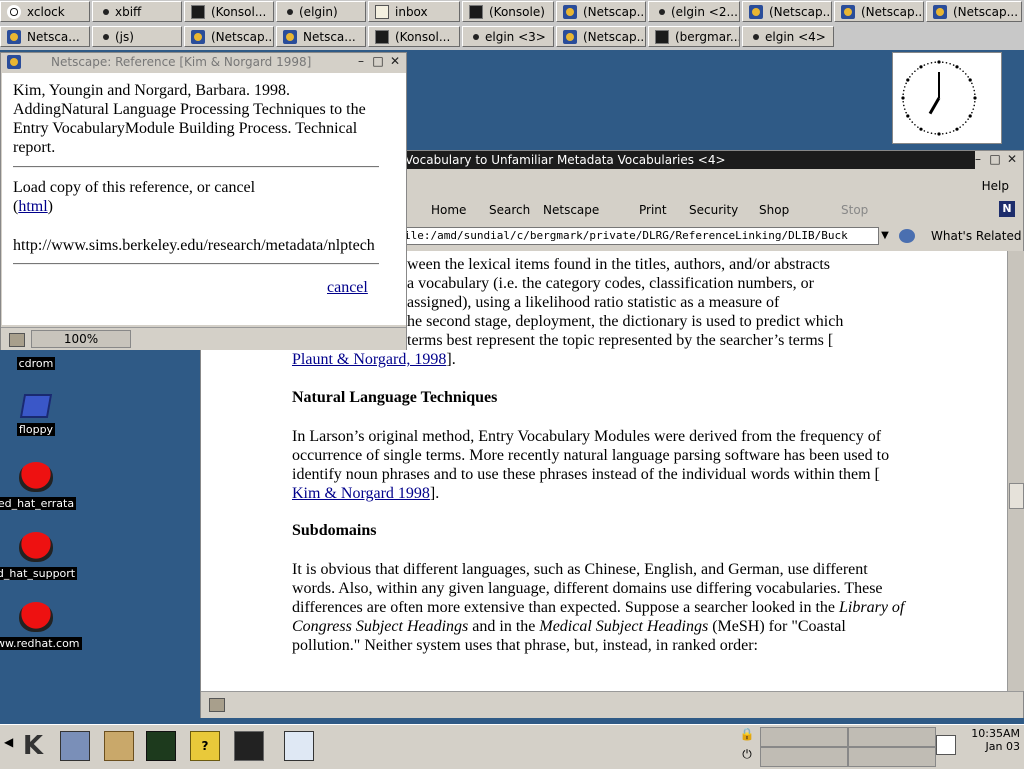 The height and width of the screenshot is (769, 1024). I want to click on desktop-icon-floppy: floppy, so click(39, 415).